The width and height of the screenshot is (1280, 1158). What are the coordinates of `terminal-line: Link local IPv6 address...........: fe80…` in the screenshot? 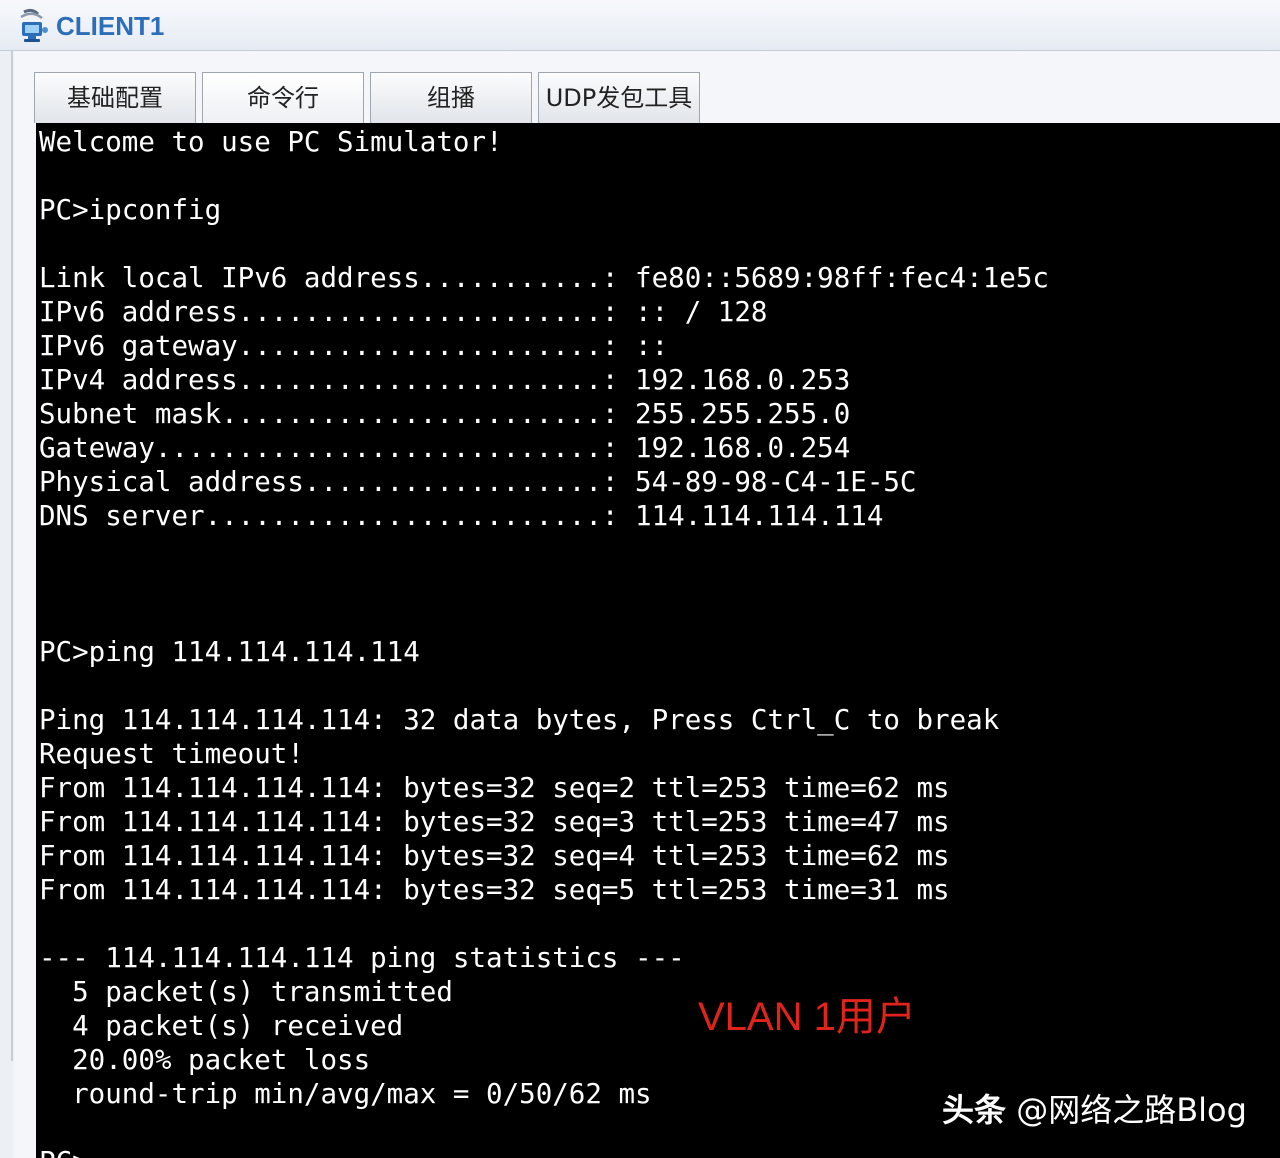 It's located at (544, 278).